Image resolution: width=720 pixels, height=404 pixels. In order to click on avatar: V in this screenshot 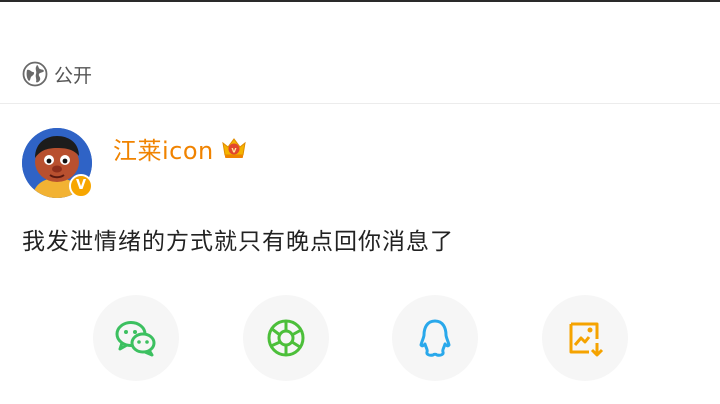, I will do `click(57, 163)`.